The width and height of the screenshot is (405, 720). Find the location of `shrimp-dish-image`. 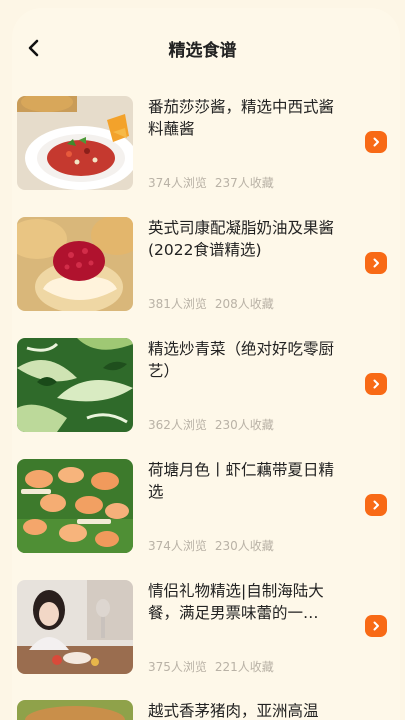

shrimp-dish-image is located at coordinates (75, 506).